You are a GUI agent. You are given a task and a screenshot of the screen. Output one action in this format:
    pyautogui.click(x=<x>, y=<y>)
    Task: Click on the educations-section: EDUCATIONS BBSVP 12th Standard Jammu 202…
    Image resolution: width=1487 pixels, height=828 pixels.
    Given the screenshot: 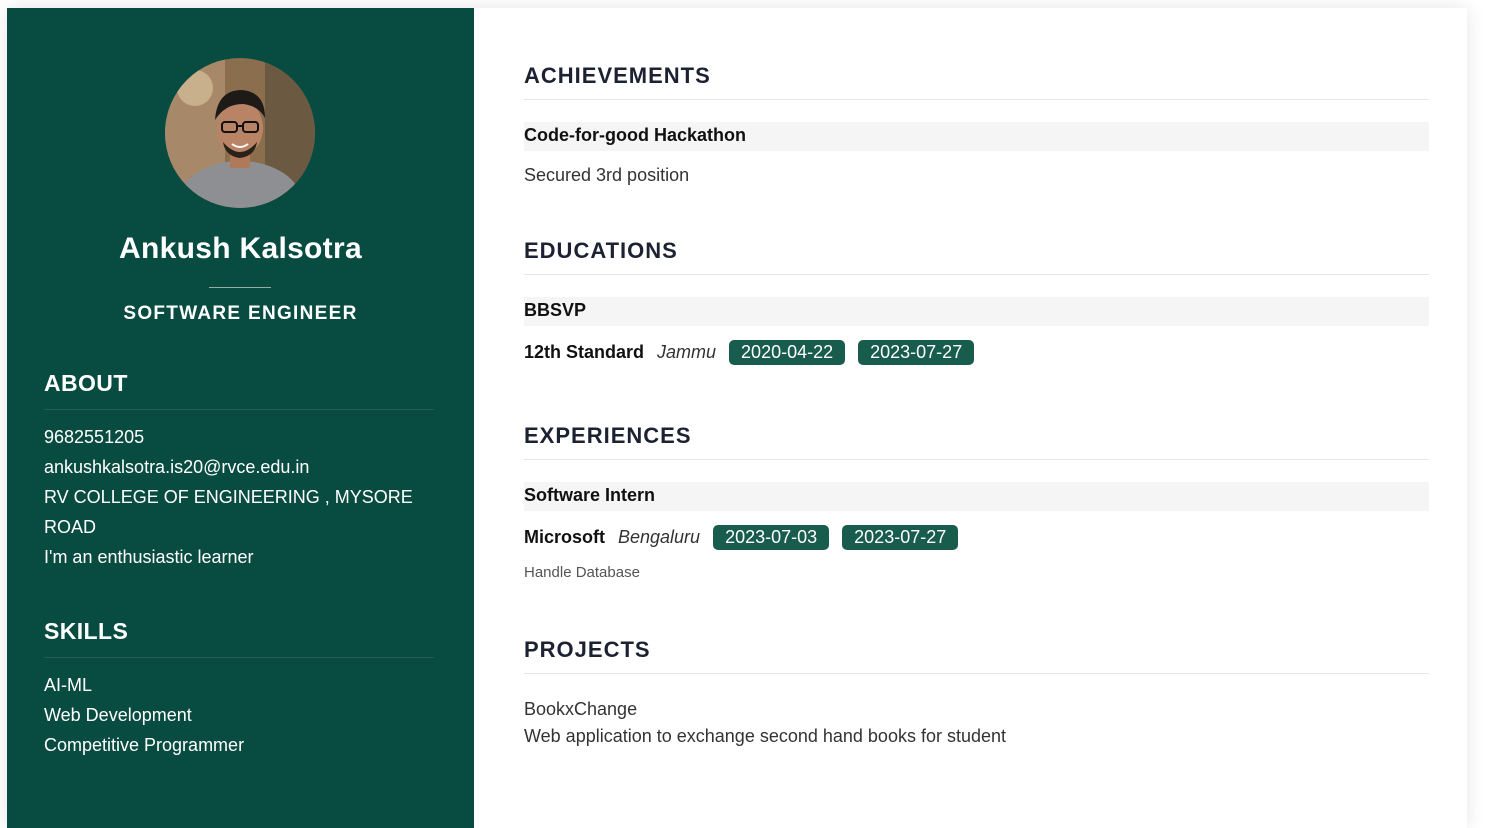 What is the action you would take?
    pyautogui.click(x=976, y=301)
    